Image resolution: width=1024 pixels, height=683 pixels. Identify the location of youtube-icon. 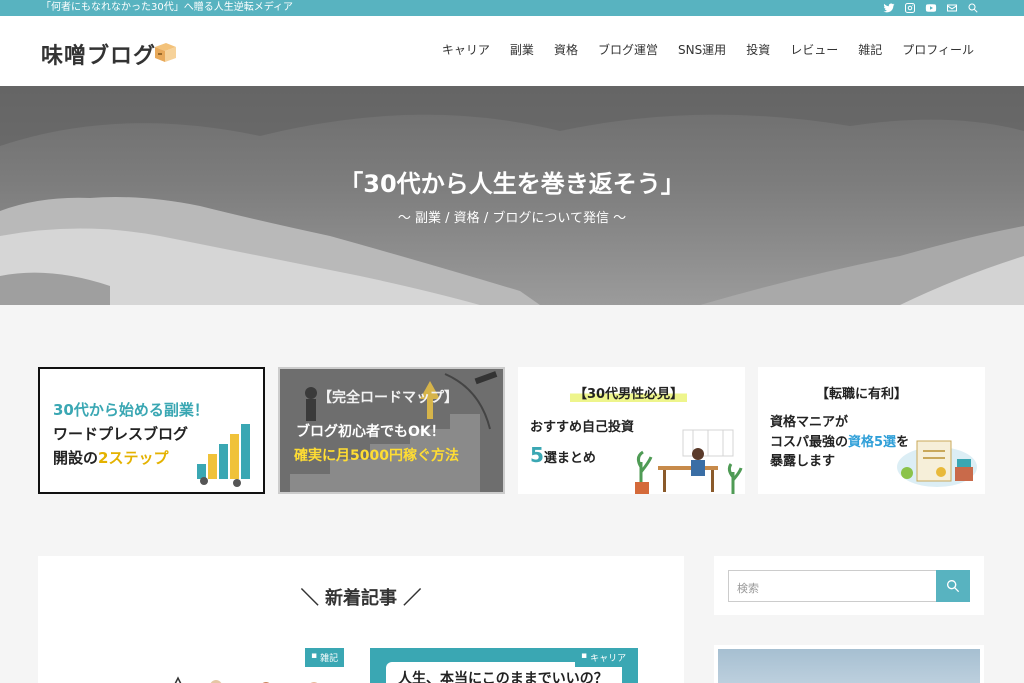
(931, 8).